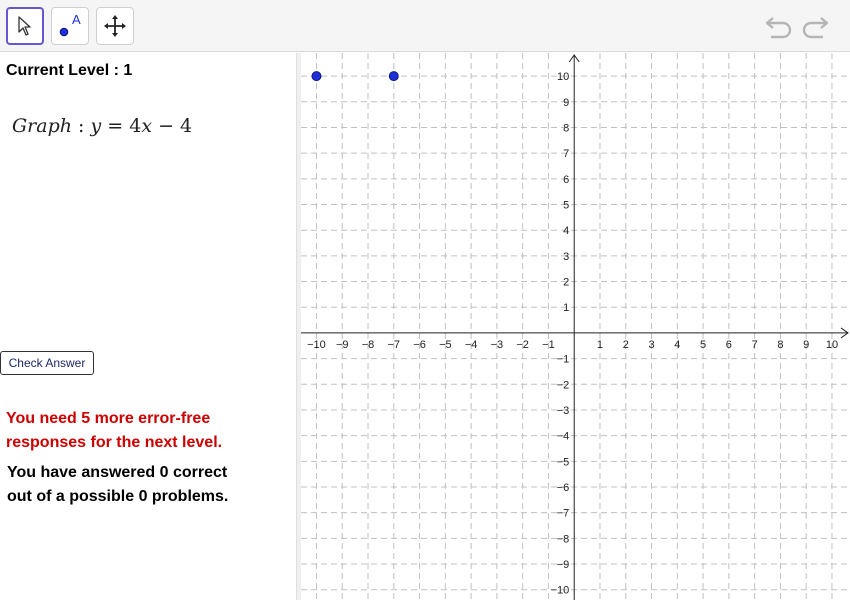 The width and height of the screenshot is (850, 605). I want to click on y-tick-label: −4, so click(563, 437).